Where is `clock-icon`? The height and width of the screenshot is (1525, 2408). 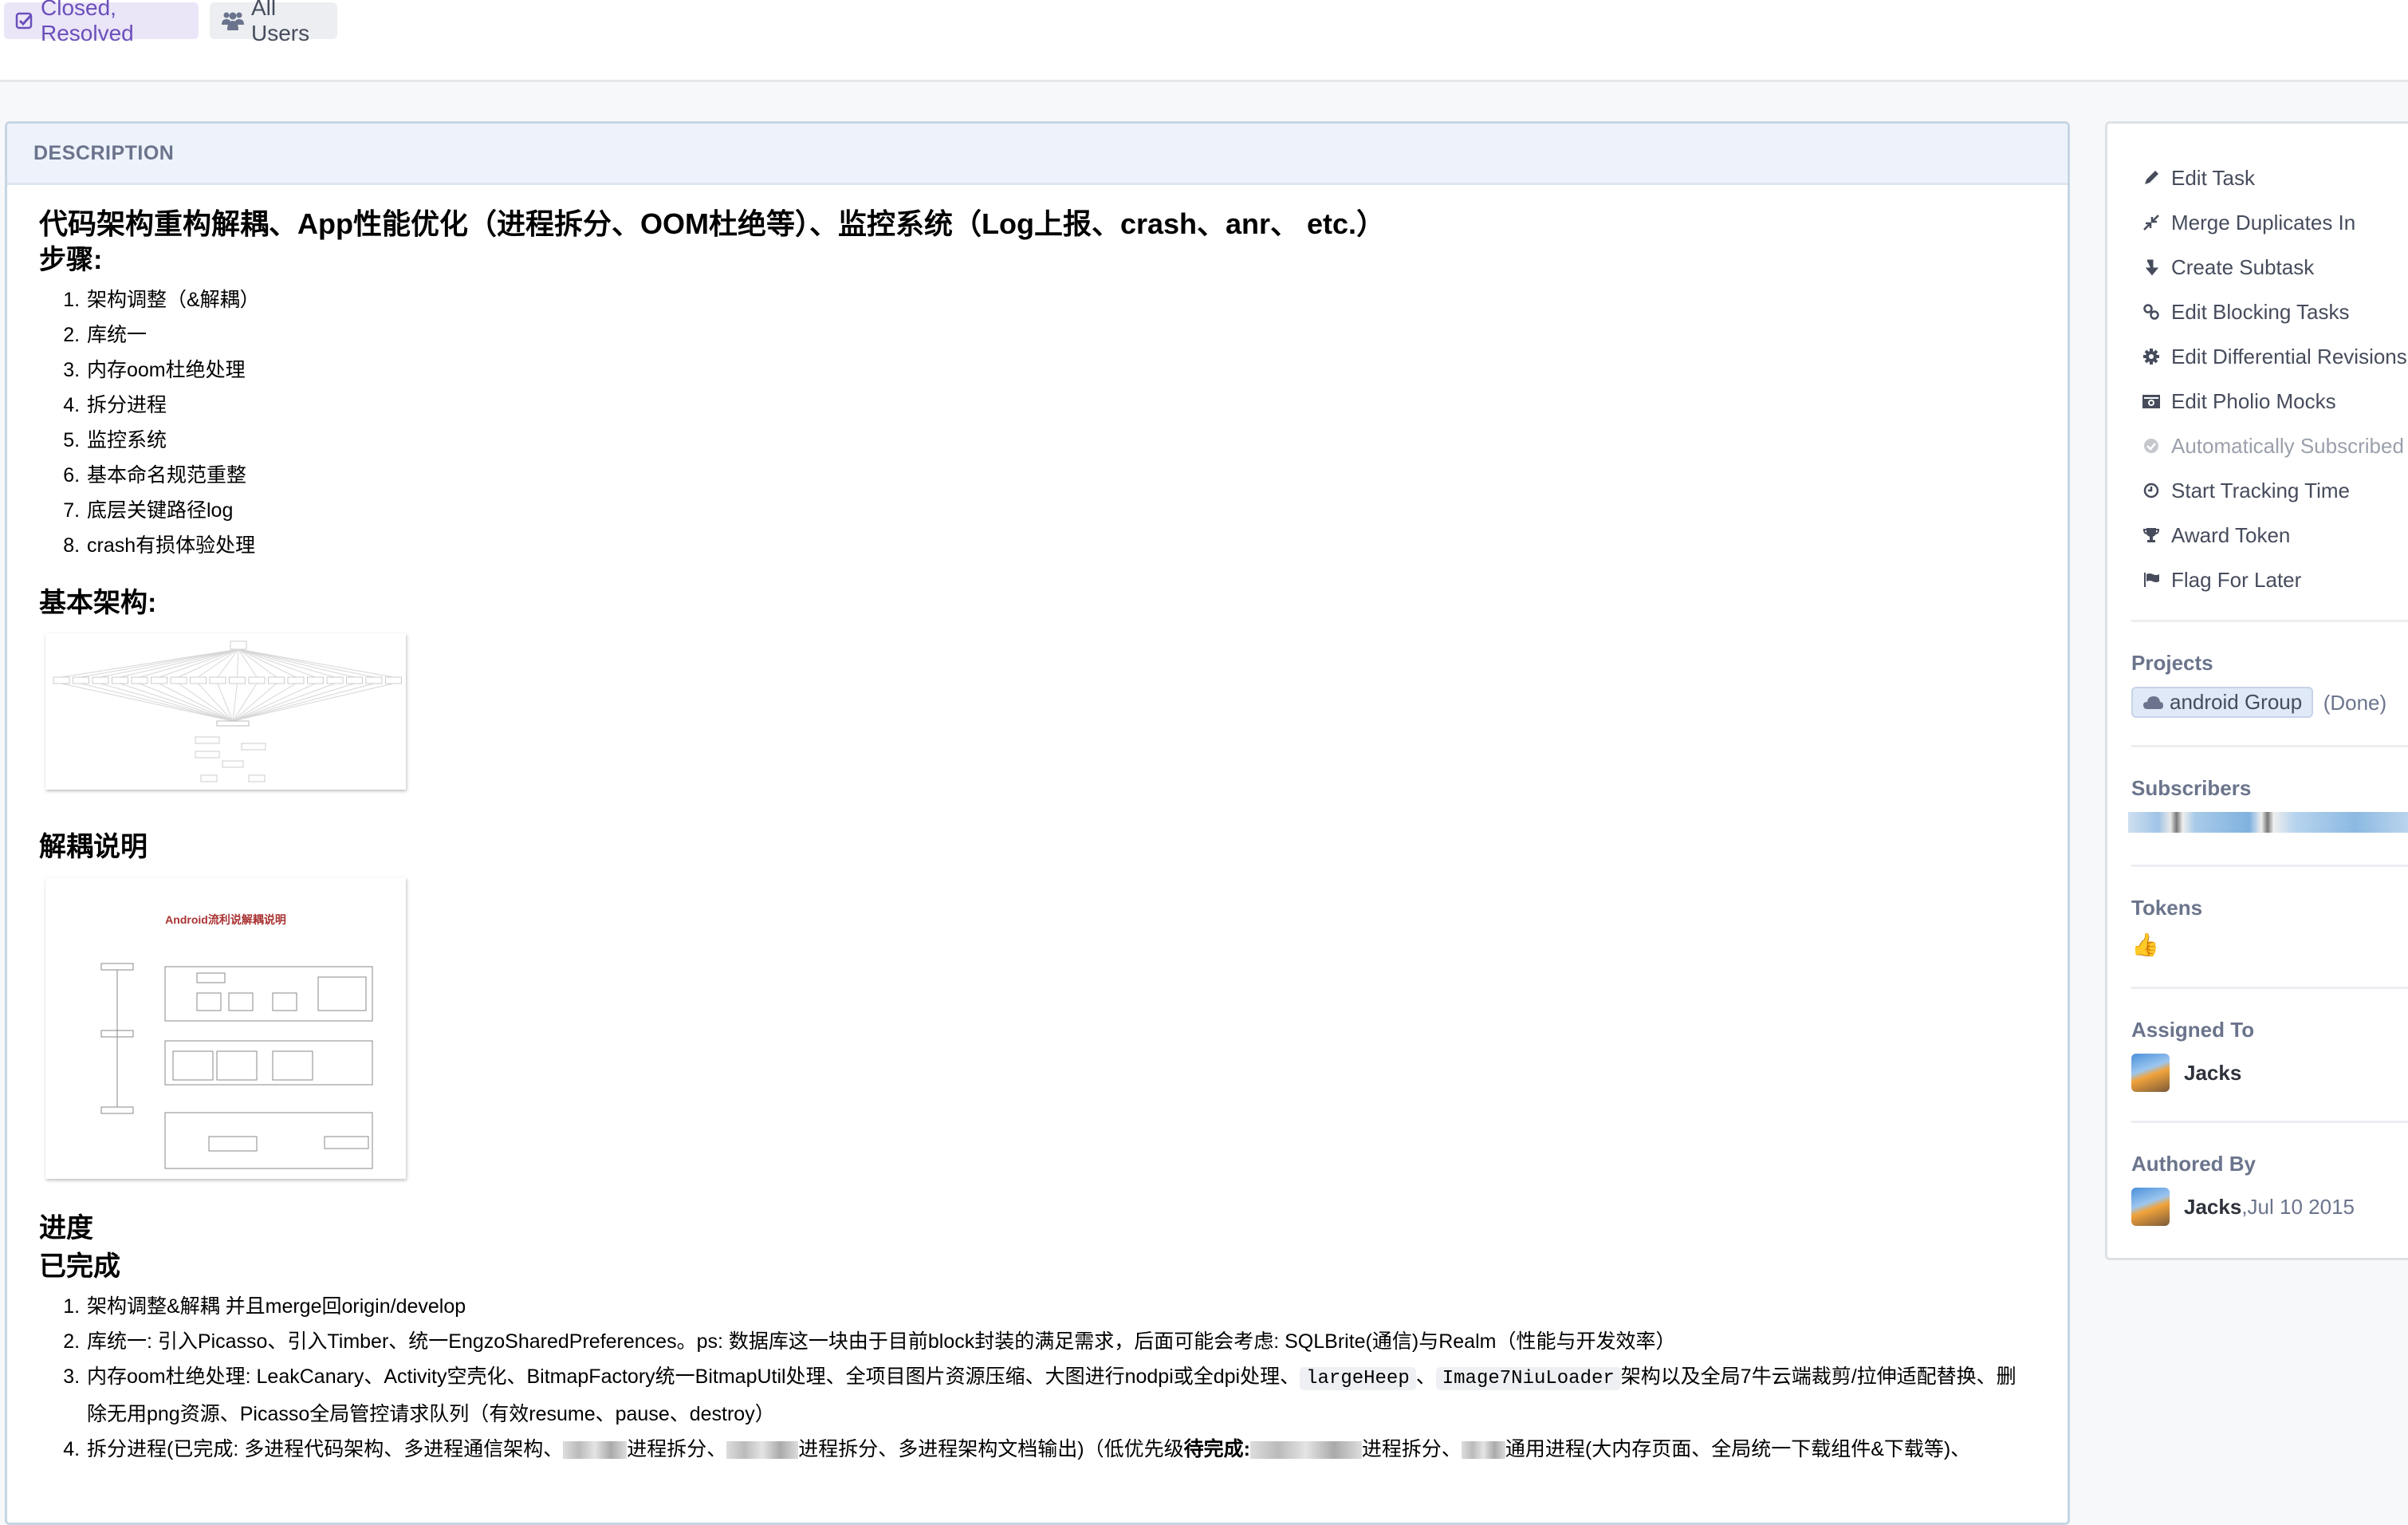
clock-icon is located at coordinates (2151, 490).